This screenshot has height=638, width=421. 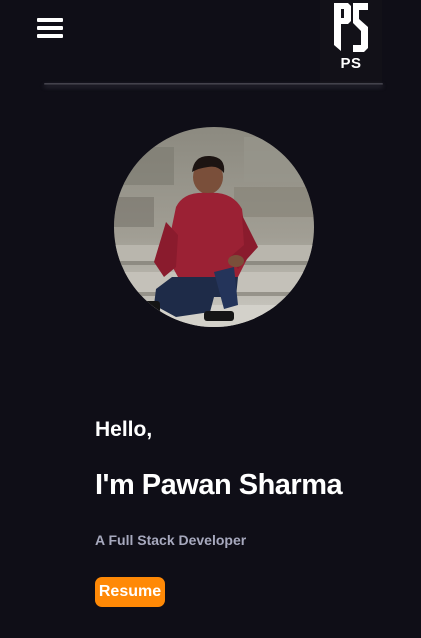 I want to click on hamburger-menu-icon, so click(x=50, y=28).